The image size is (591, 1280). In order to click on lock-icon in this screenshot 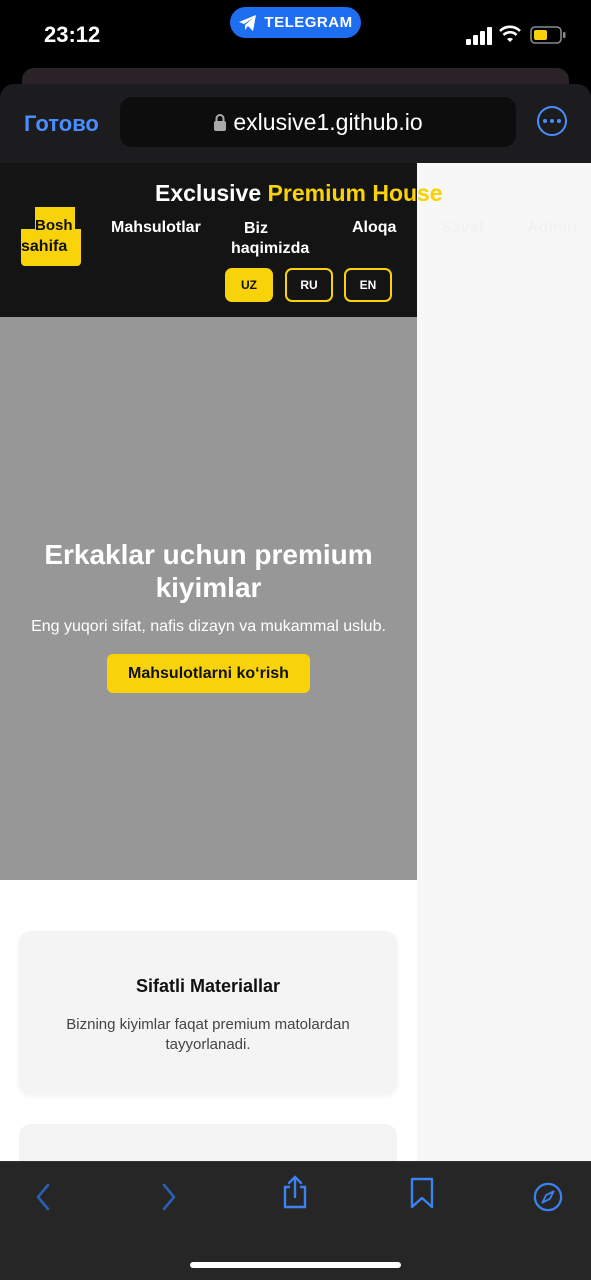, I will do `click(220, 122)`.